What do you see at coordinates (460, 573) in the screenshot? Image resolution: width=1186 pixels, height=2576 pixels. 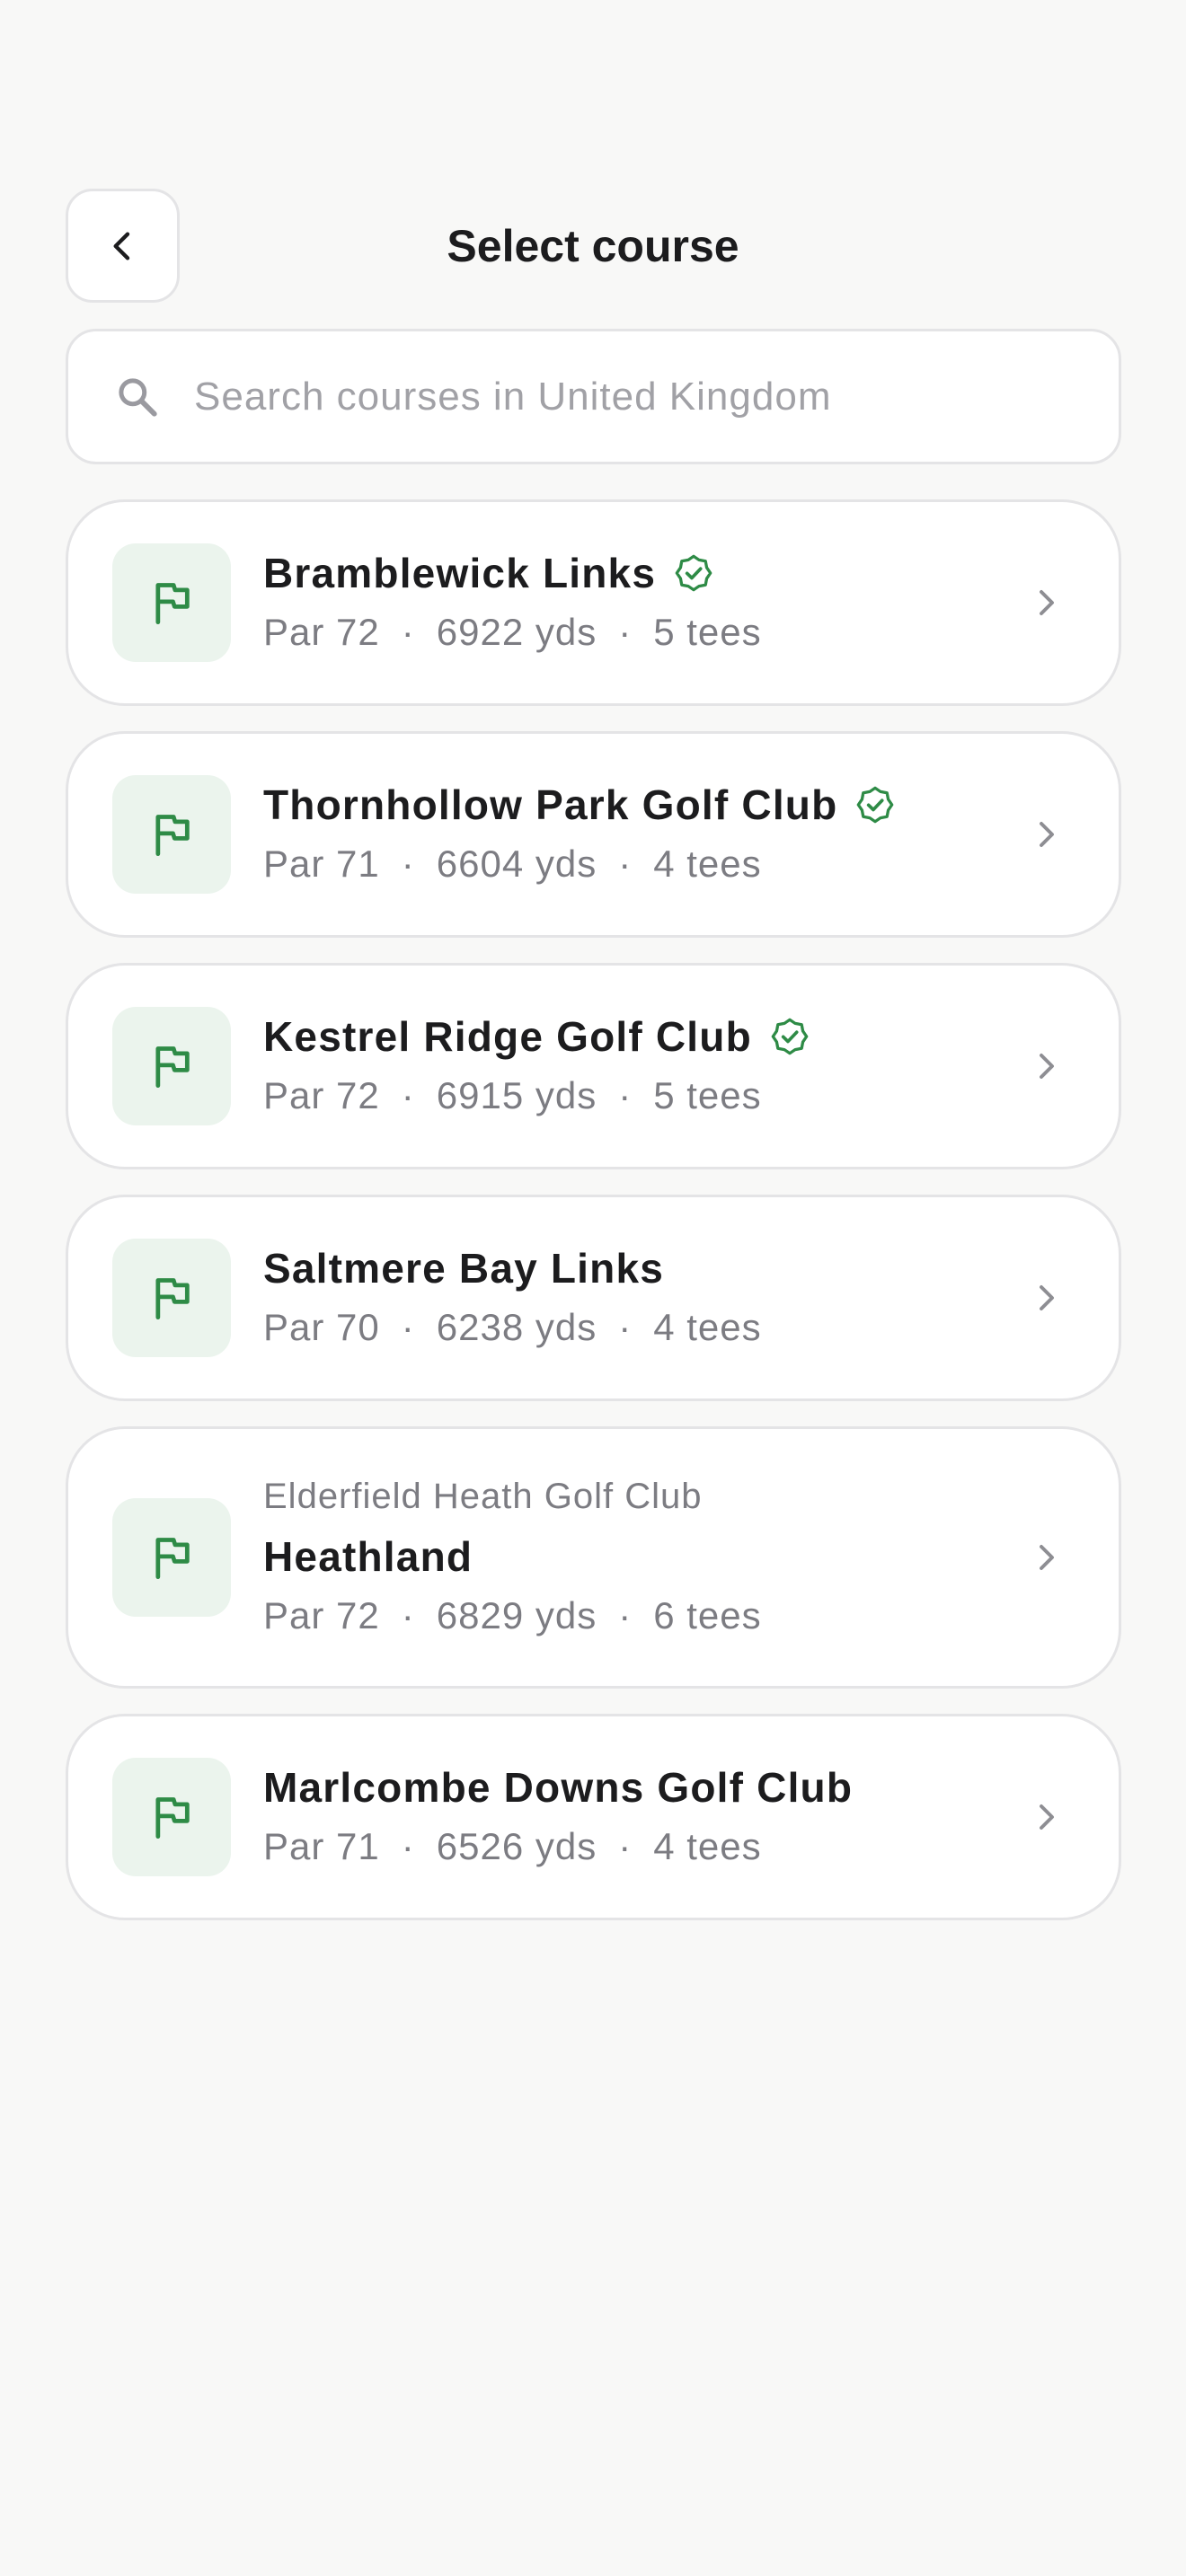 I see `course-name: Bramblewick Links` at bounding box center [460, 573].